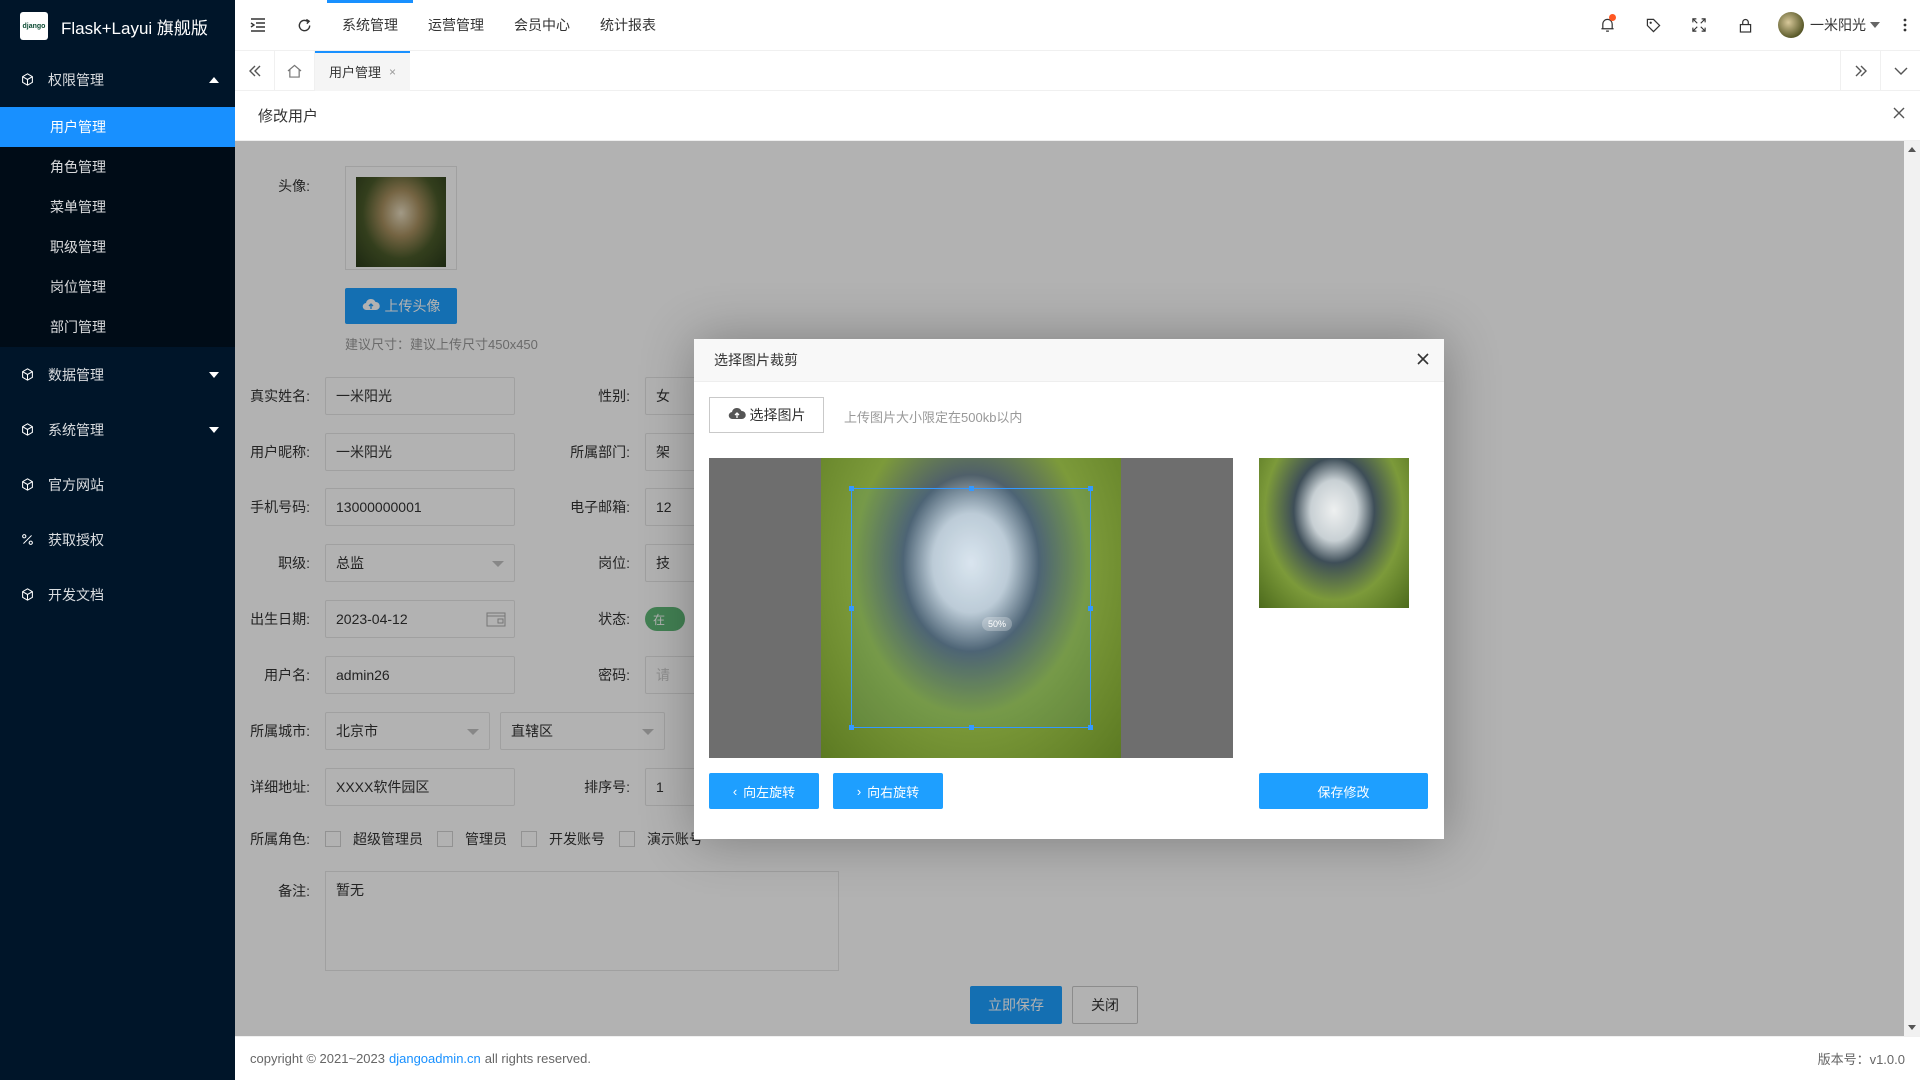 The height and width of the screenshot is (1080, 1920). Describe the element at coordinates (735, 791) in the screenshot. I see `chevron-left-icon: ‹` at that location.